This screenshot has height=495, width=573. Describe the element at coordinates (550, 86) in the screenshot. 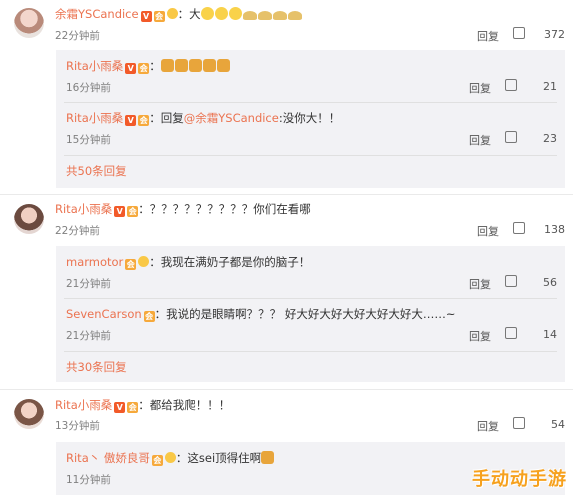

I see `like-count: 21` at that location.